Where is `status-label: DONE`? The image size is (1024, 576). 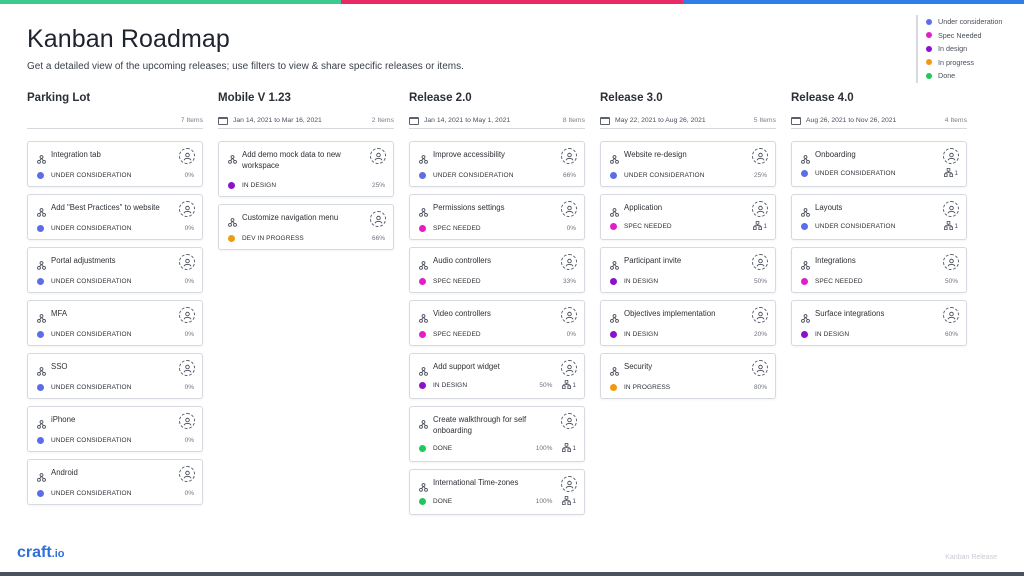
status-label: DONE is located at coordinates (443, 501).